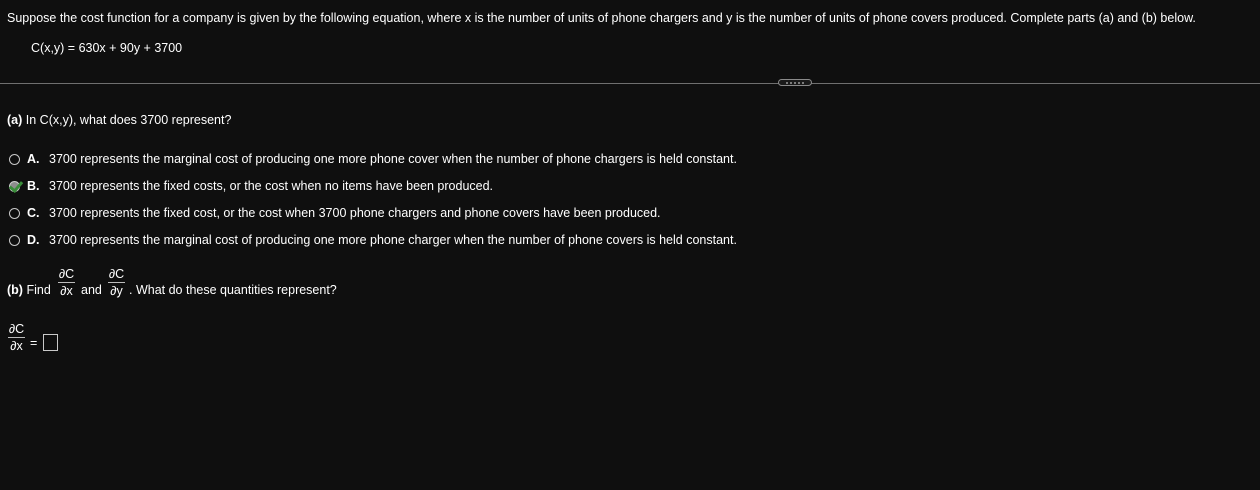  Describe the element at coordinates (233, 290) in the screenshot. I see `part-b-question-tail: . What do these quantities represent?` at that location.